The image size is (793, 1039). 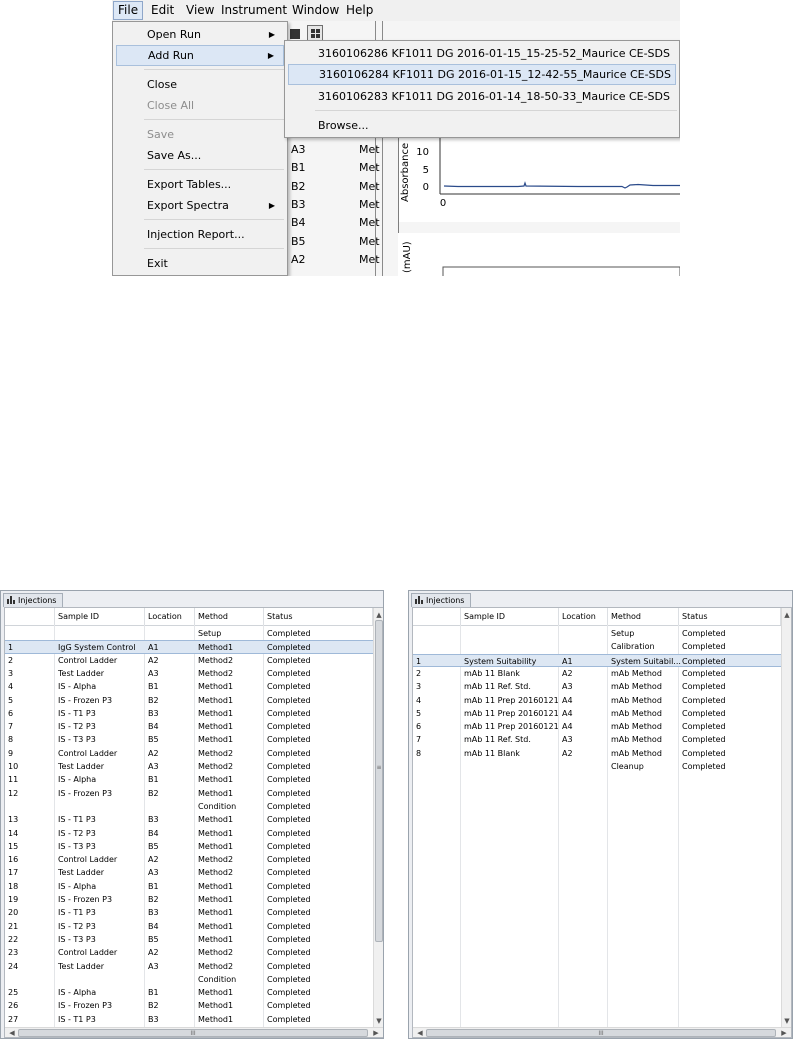 I want to click on sample-id-cell: IS - T3 P3, so click(x=77, y=740).